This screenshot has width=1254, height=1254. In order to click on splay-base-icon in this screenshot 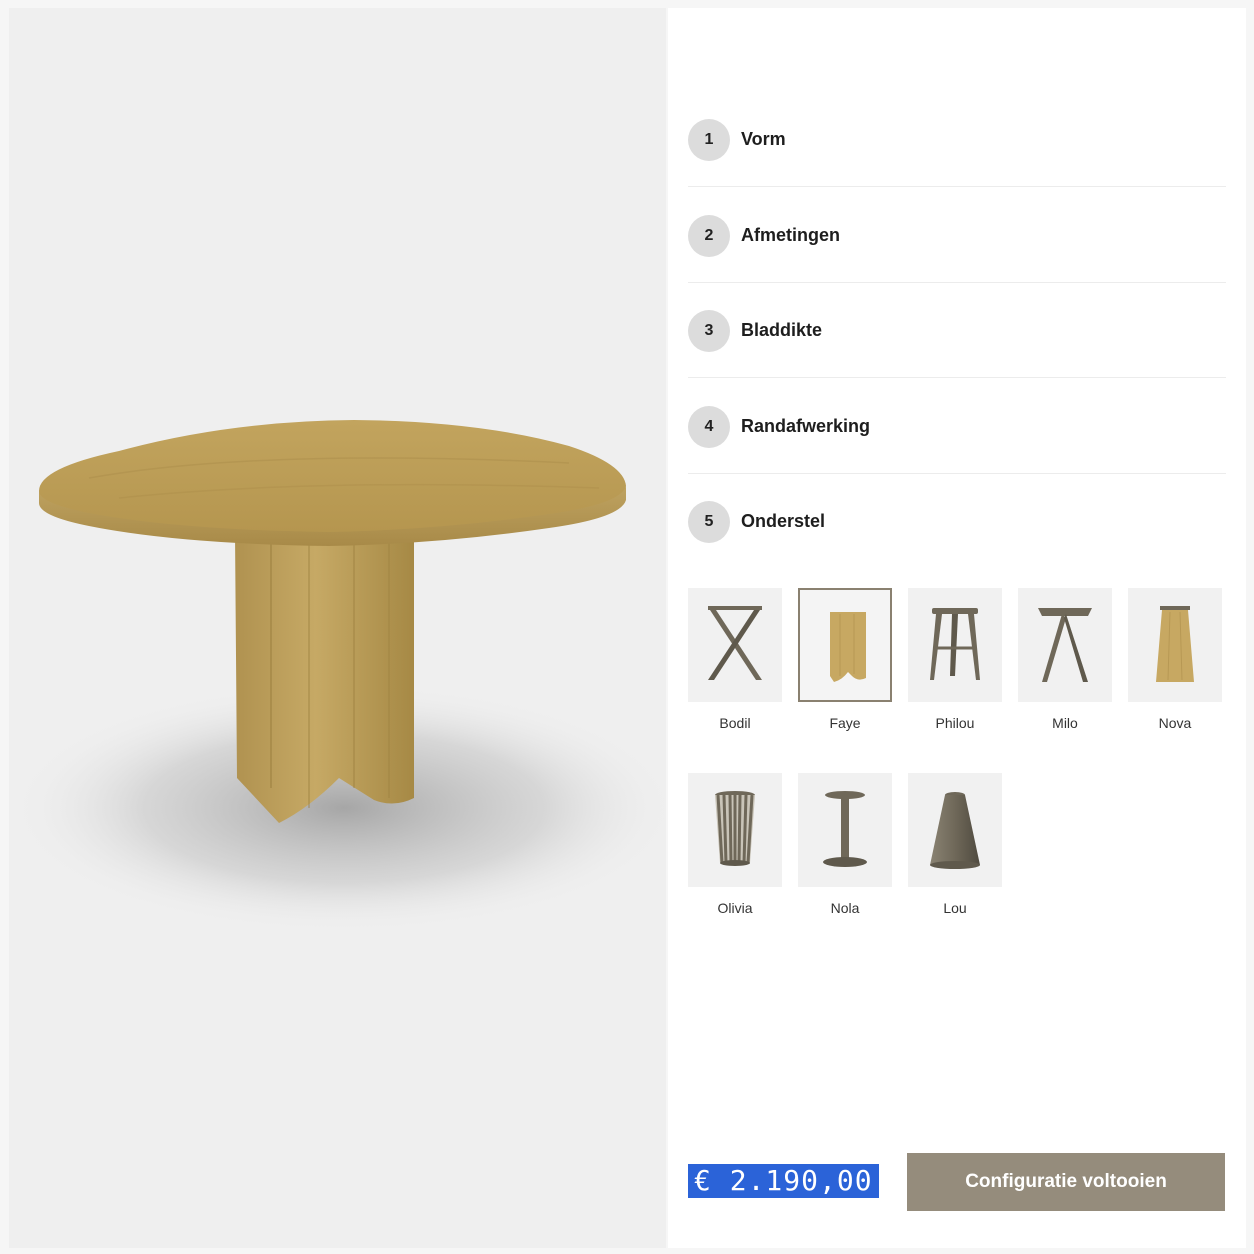, I will do `click(1065, 645)`.